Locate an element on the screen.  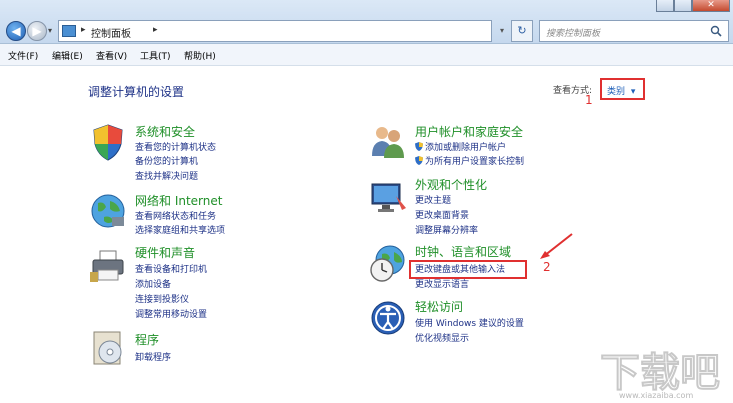
annotation-number-1: 1 is located at coordinates (589, 100).